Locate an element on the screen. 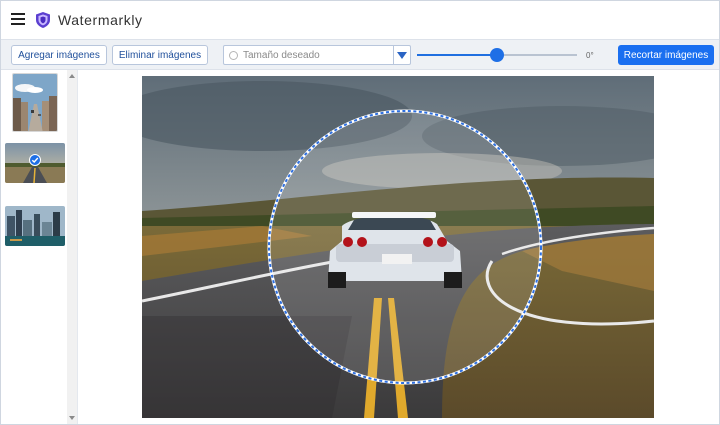 The width and height of the screenshot is (720, 425). size-placeholder: Tamaño deseado is located at coordinates (281, 55).